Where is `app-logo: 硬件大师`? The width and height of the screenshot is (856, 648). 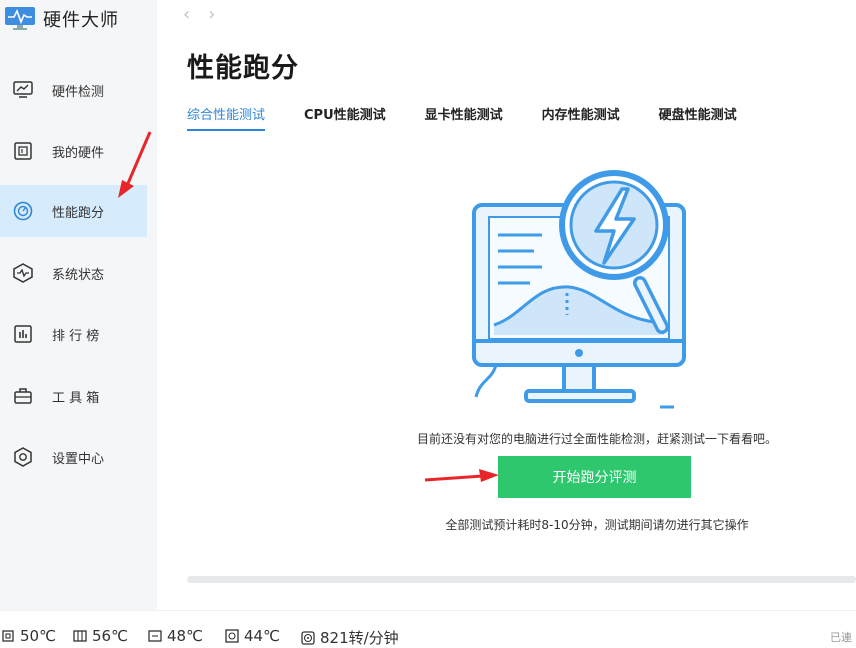 app-logo: 硬件大师 is located at coordinates (61, 19).